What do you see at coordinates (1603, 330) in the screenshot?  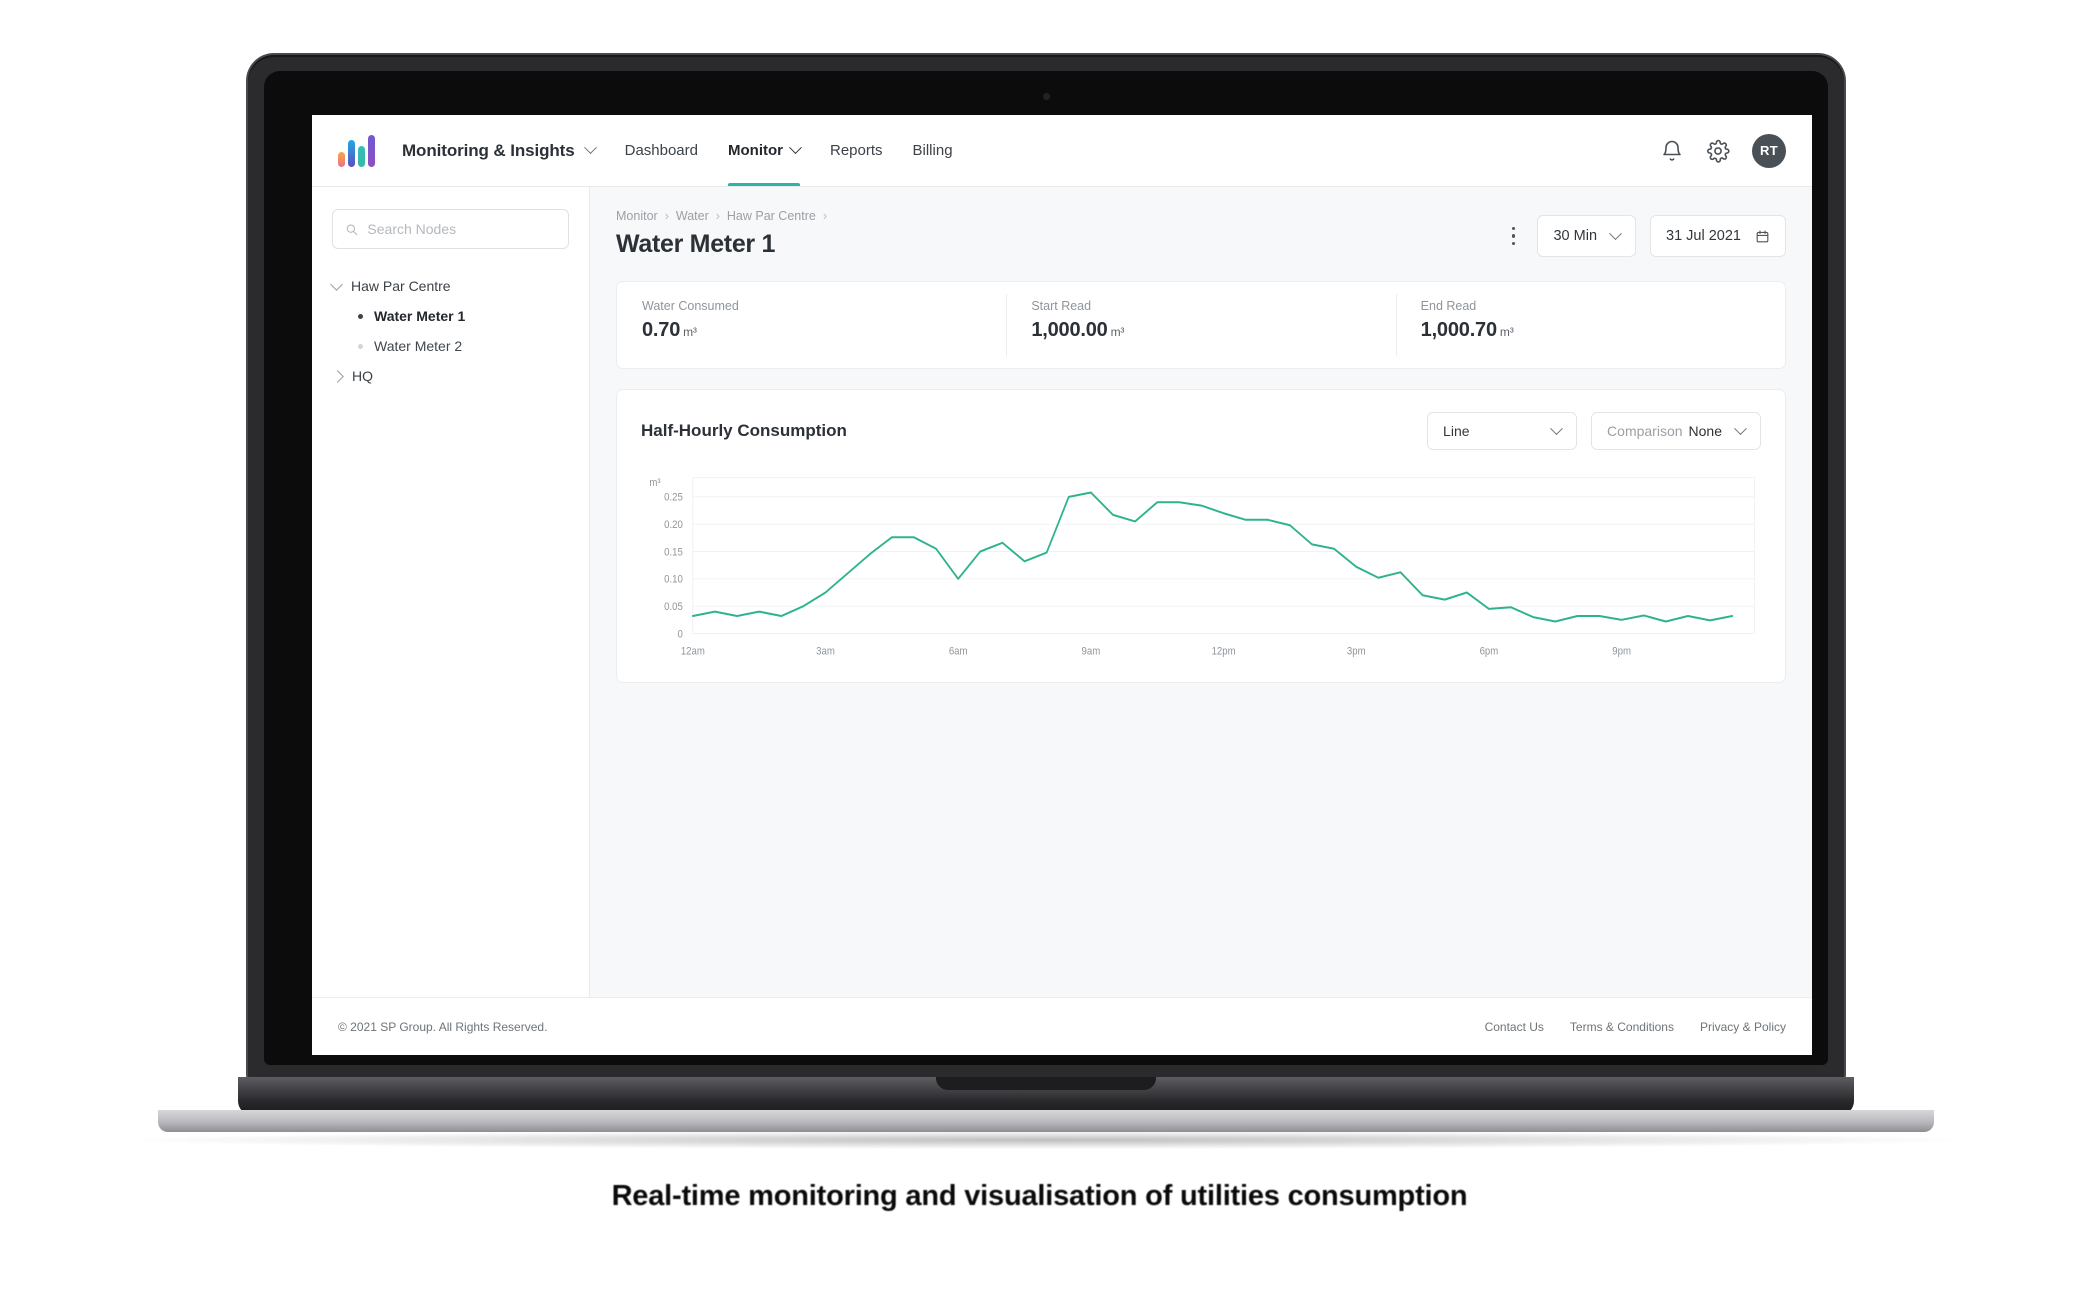 I see `stat-value: 1,000.70 m³` at bounding box center [1603, 330].